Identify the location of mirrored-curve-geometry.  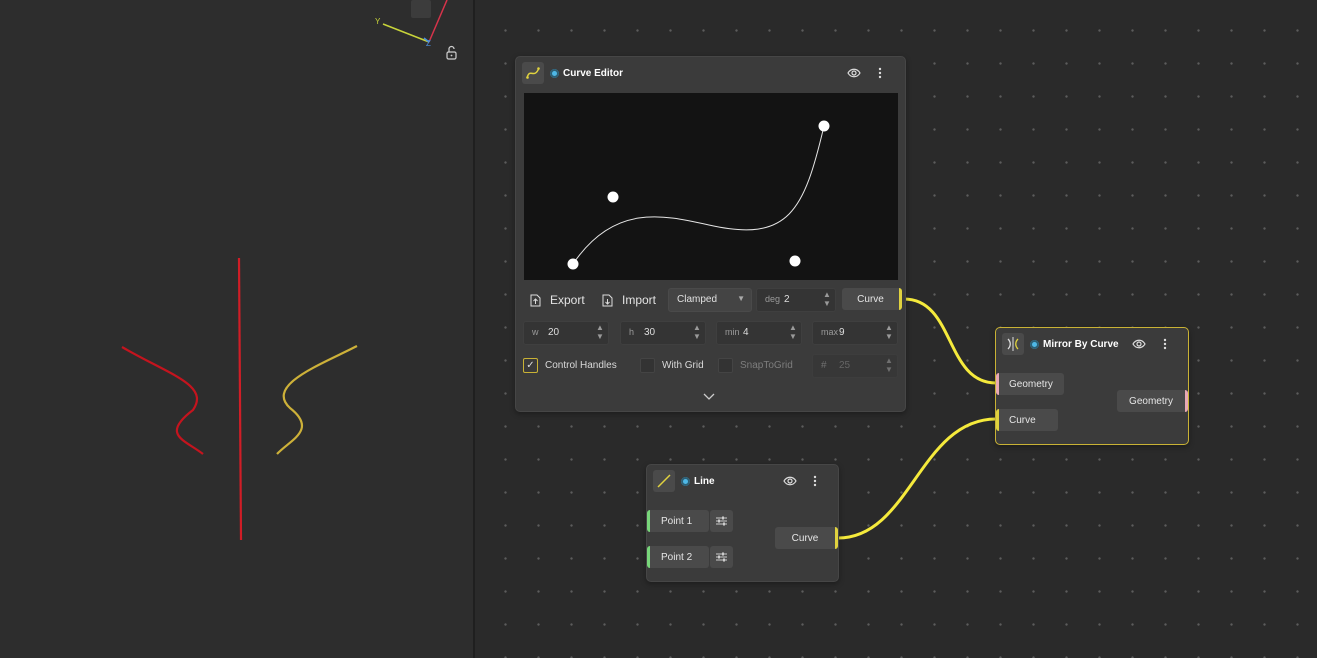
(162, 400).